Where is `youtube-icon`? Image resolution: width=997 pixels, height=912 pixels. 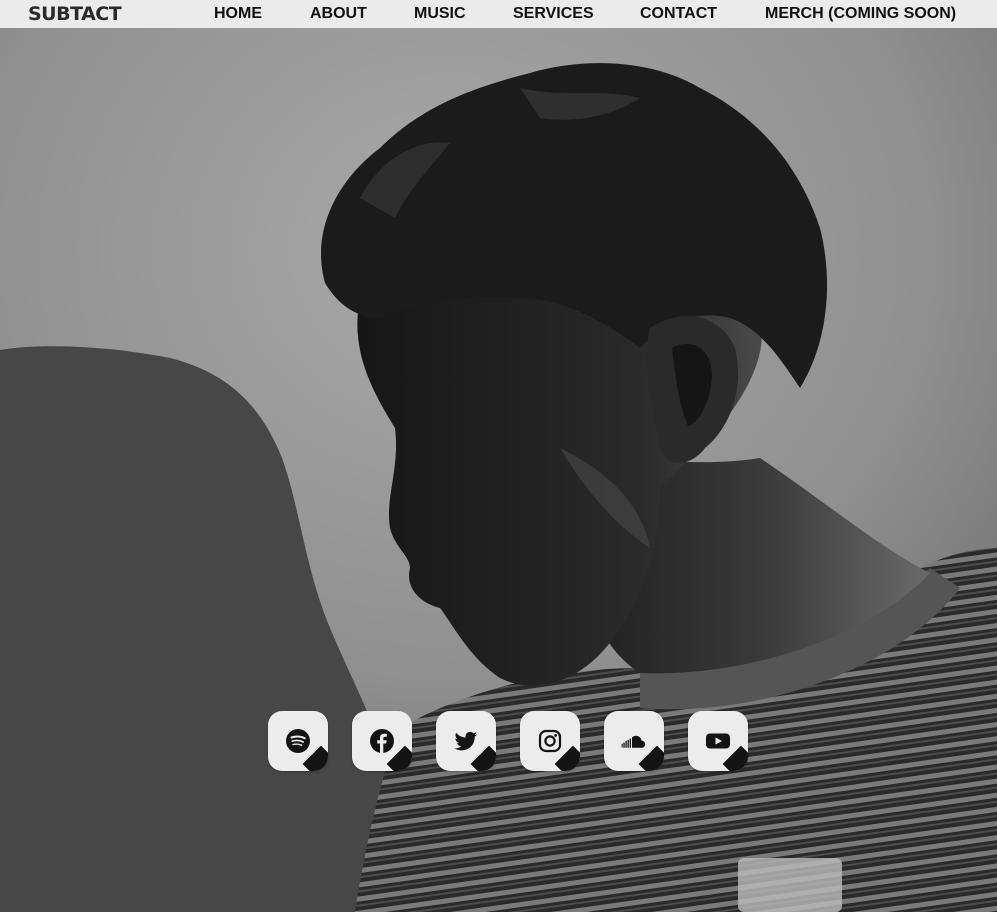
youtube-icon is located at coordinates (718, 741).